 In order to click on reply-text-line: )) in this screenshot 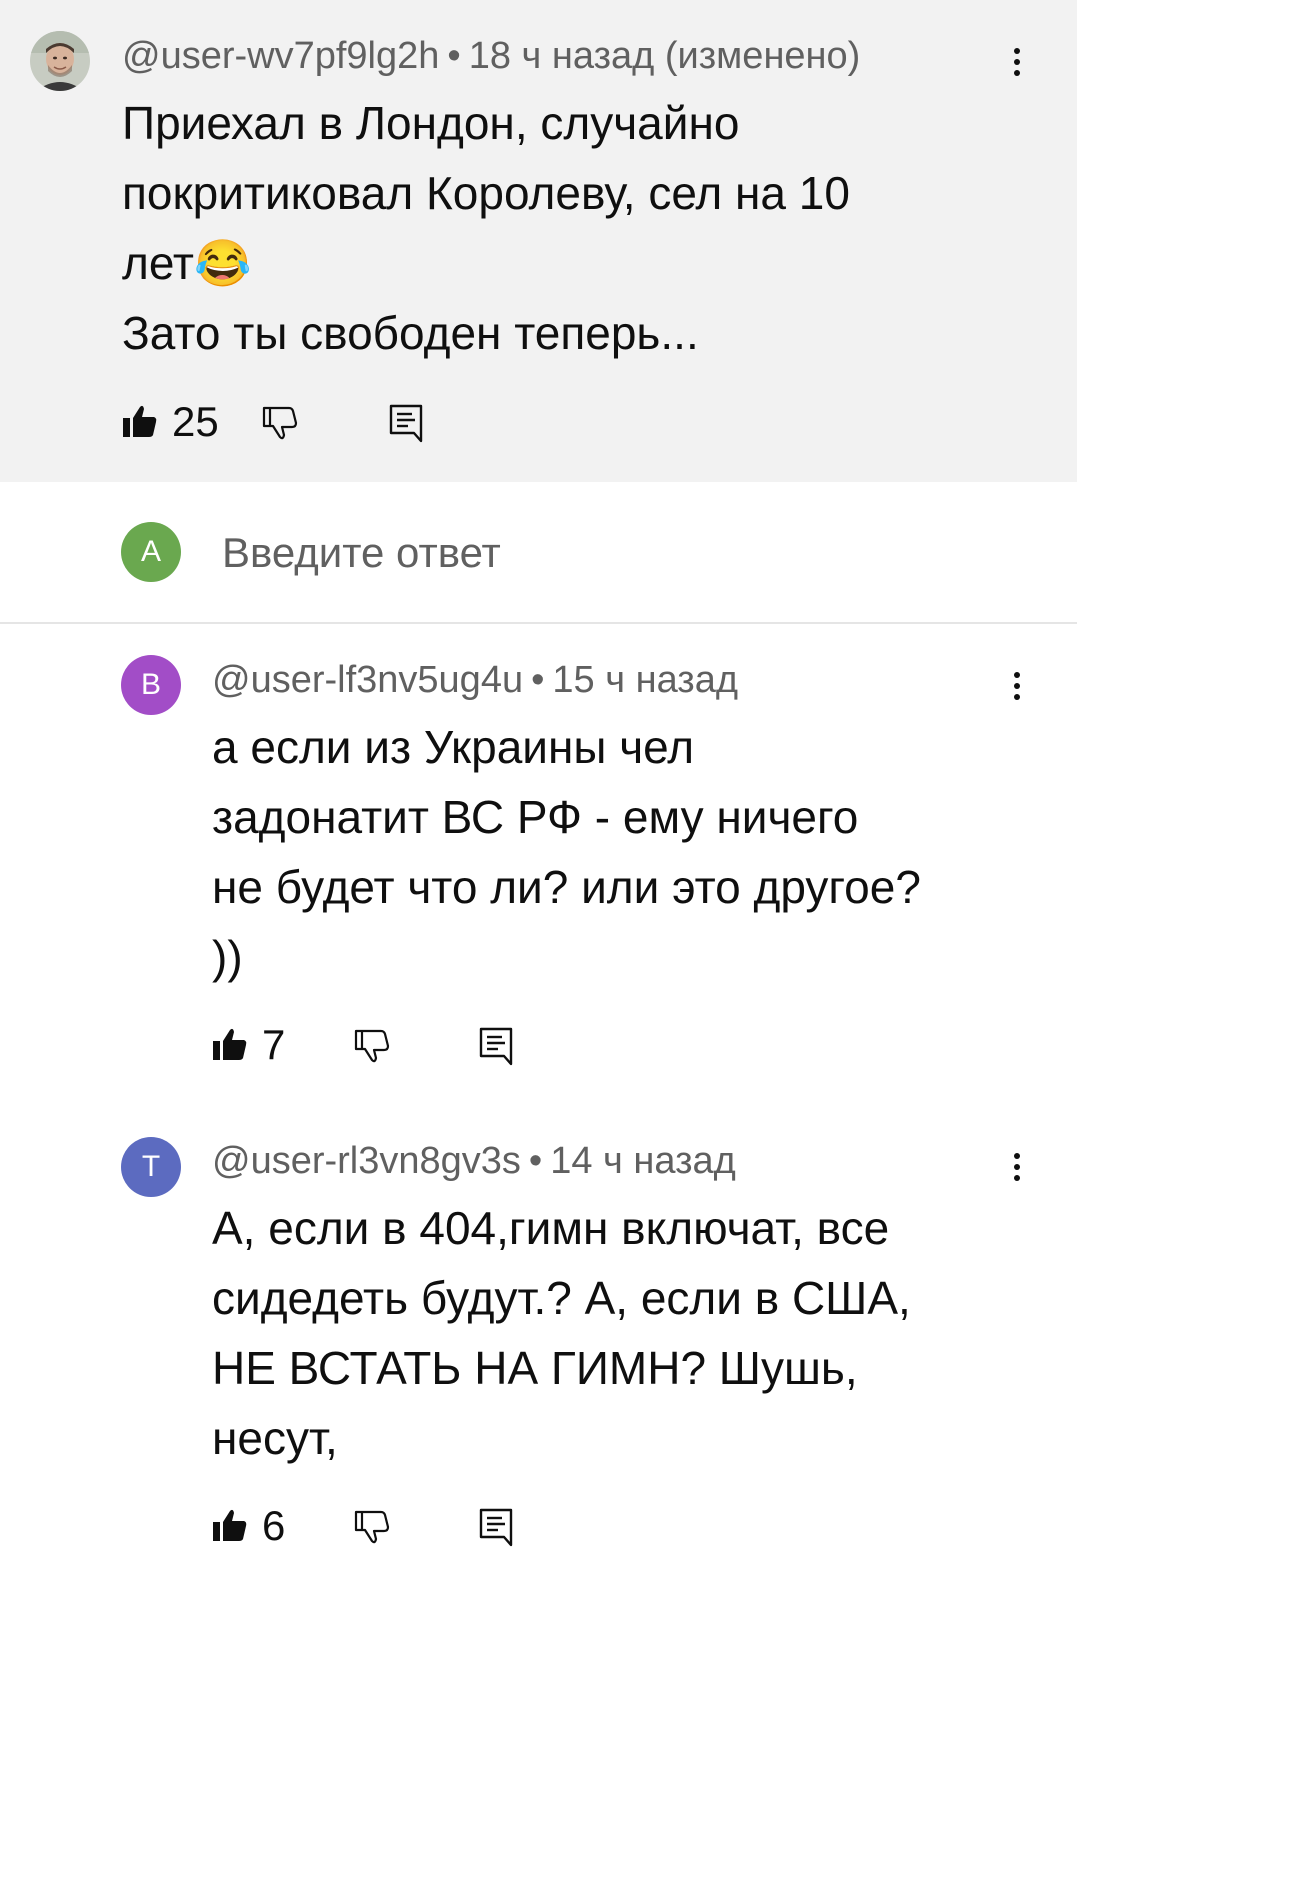, I will do `click(227, 957)`.